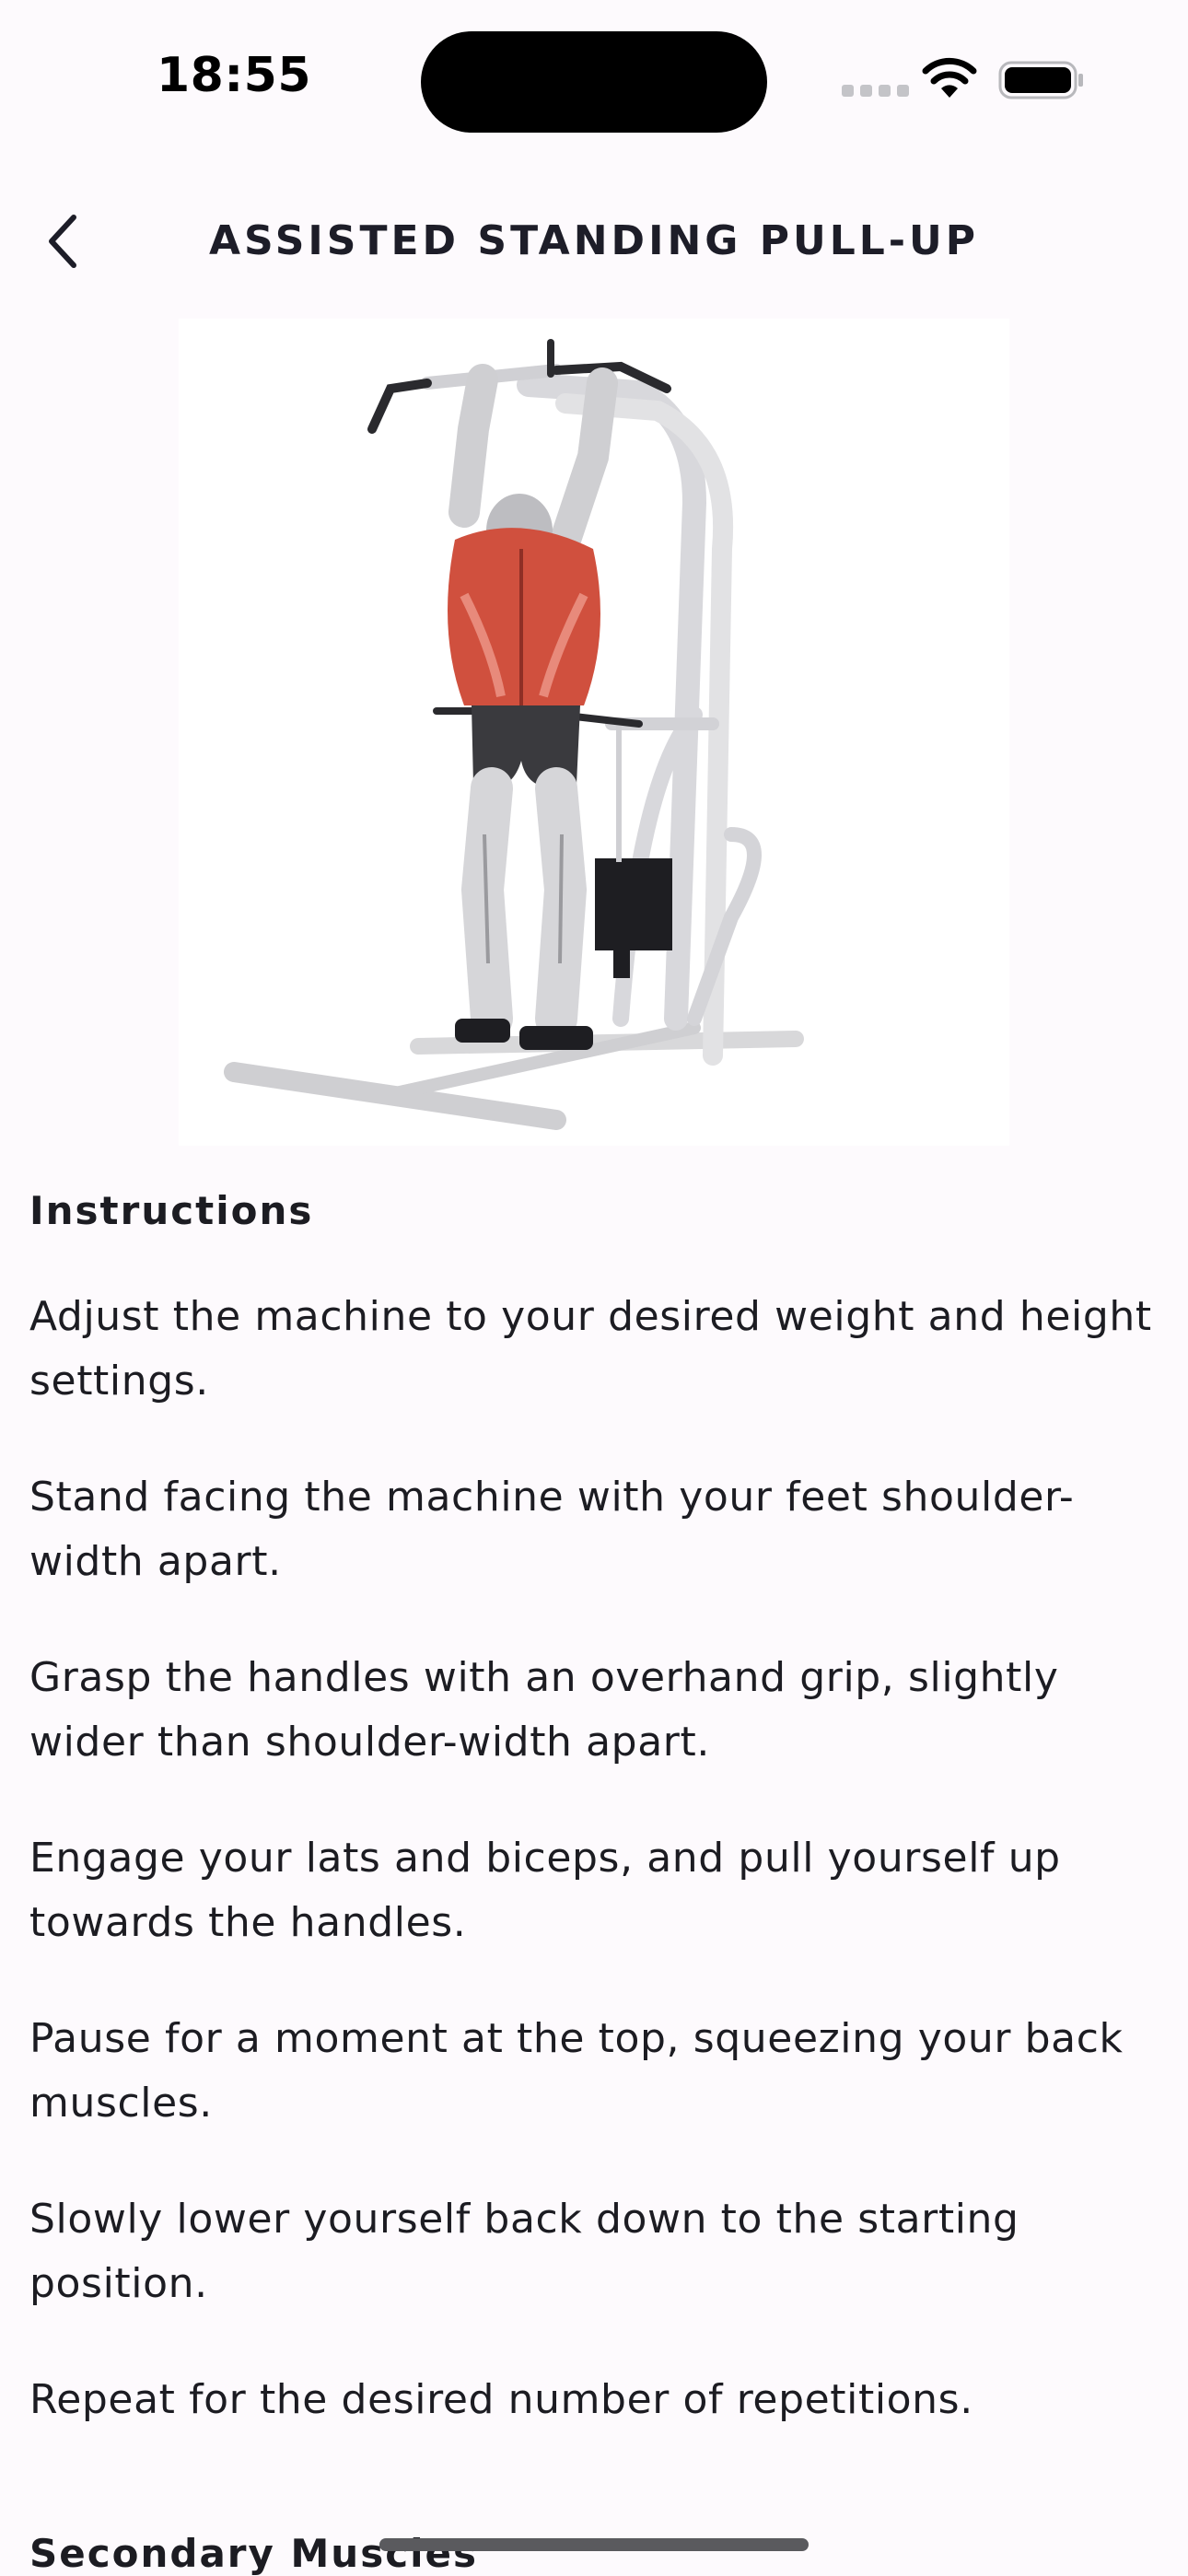 The image size is (1188, 2576). What do you see at coordinates (234, 75) in the screenshot?
I see `status-time: 18:55` at bounding box center [234, 75].